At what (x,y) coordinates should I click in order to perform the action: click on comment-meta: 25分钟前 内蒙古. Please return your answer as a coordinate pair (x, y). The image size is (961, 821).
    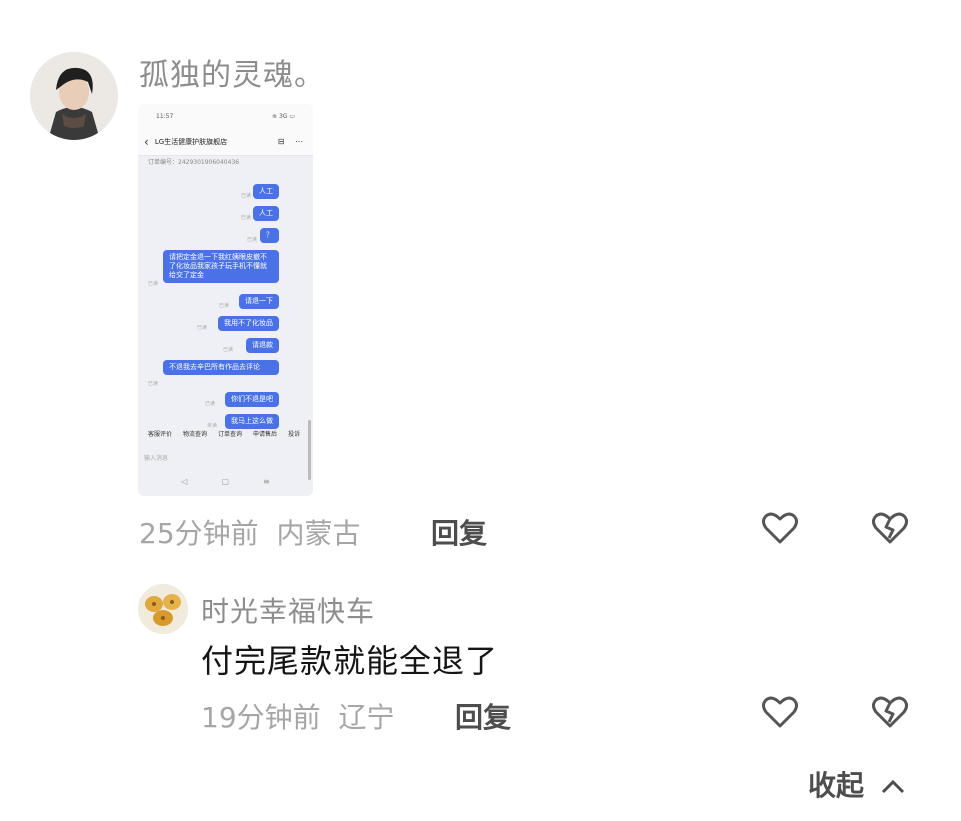
    Looking at the image, I should click on (249, 532).